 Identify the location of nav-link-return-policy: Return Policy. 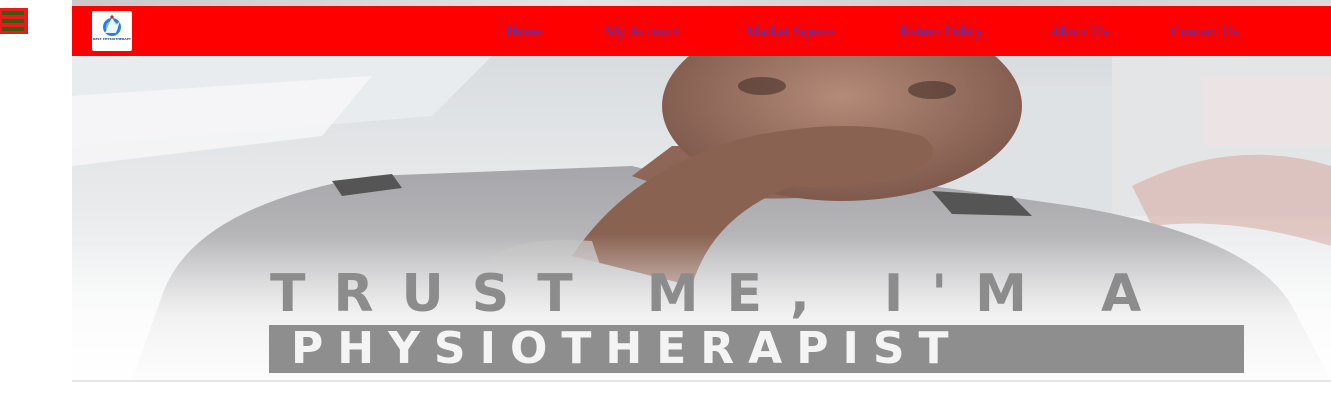
(941, 32).